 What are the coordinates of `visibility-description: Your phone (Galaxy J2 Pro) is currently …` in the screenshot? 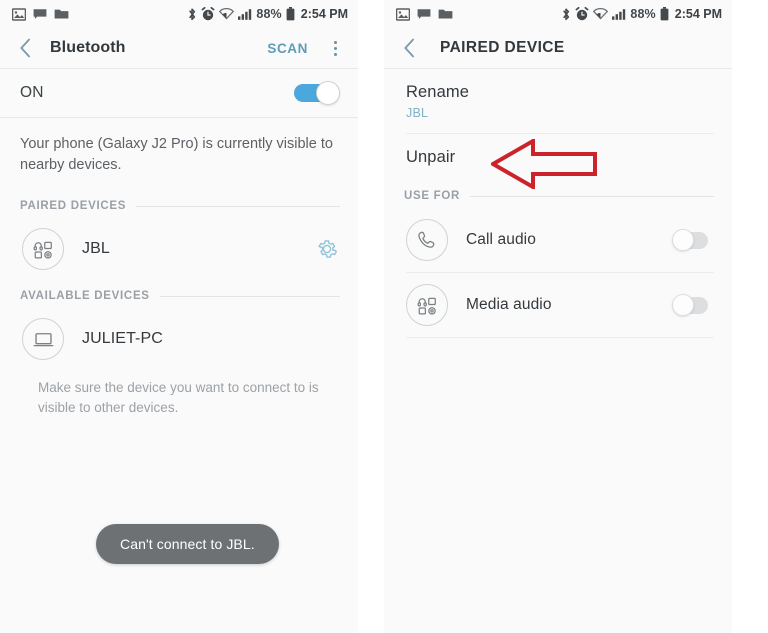 It's located at (179, 154).